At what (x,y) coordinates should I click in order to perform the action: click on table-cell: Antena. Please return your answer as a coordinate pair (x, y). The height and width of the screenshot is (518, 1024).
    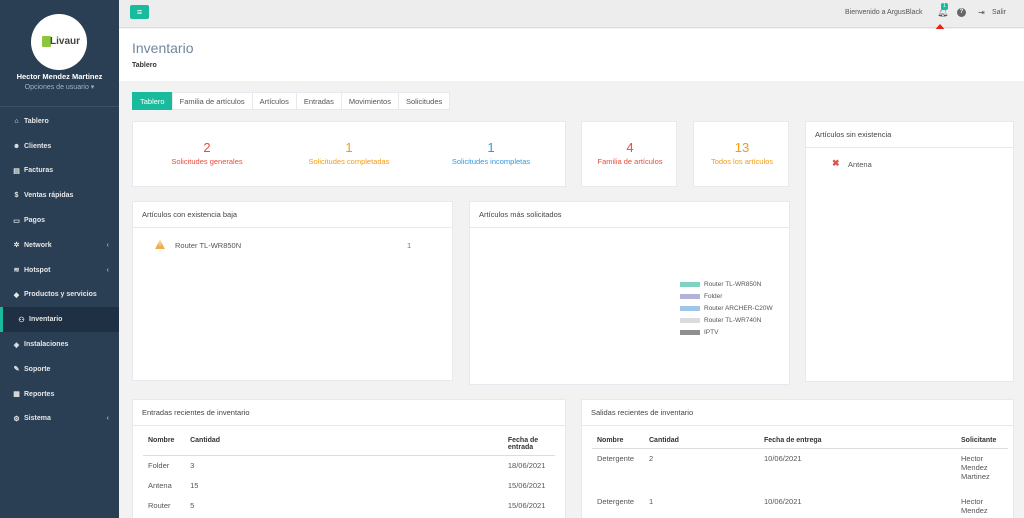
    Looking at the image, I should click on (160, 485).